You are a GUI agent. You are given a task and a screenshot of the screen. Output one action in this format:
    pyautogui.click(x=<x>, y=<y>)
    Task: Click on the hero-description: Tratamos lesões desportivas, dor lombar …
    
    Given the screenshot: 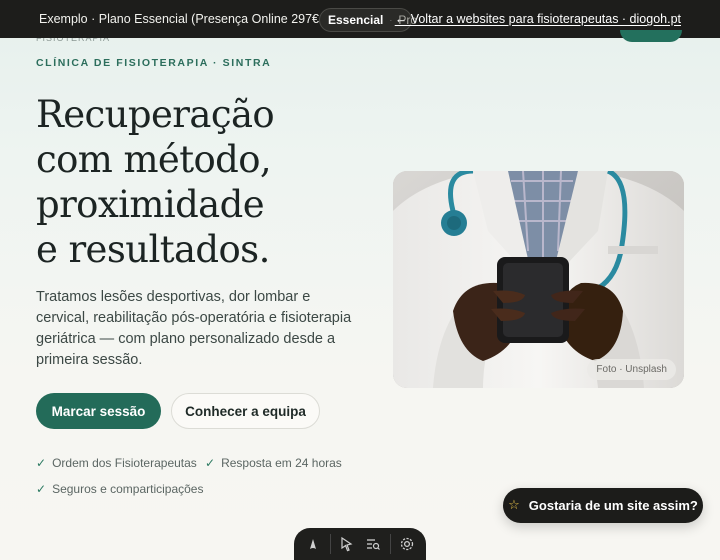 What is the action you would take?
    pyautogui.click(x=194, y=328)
    